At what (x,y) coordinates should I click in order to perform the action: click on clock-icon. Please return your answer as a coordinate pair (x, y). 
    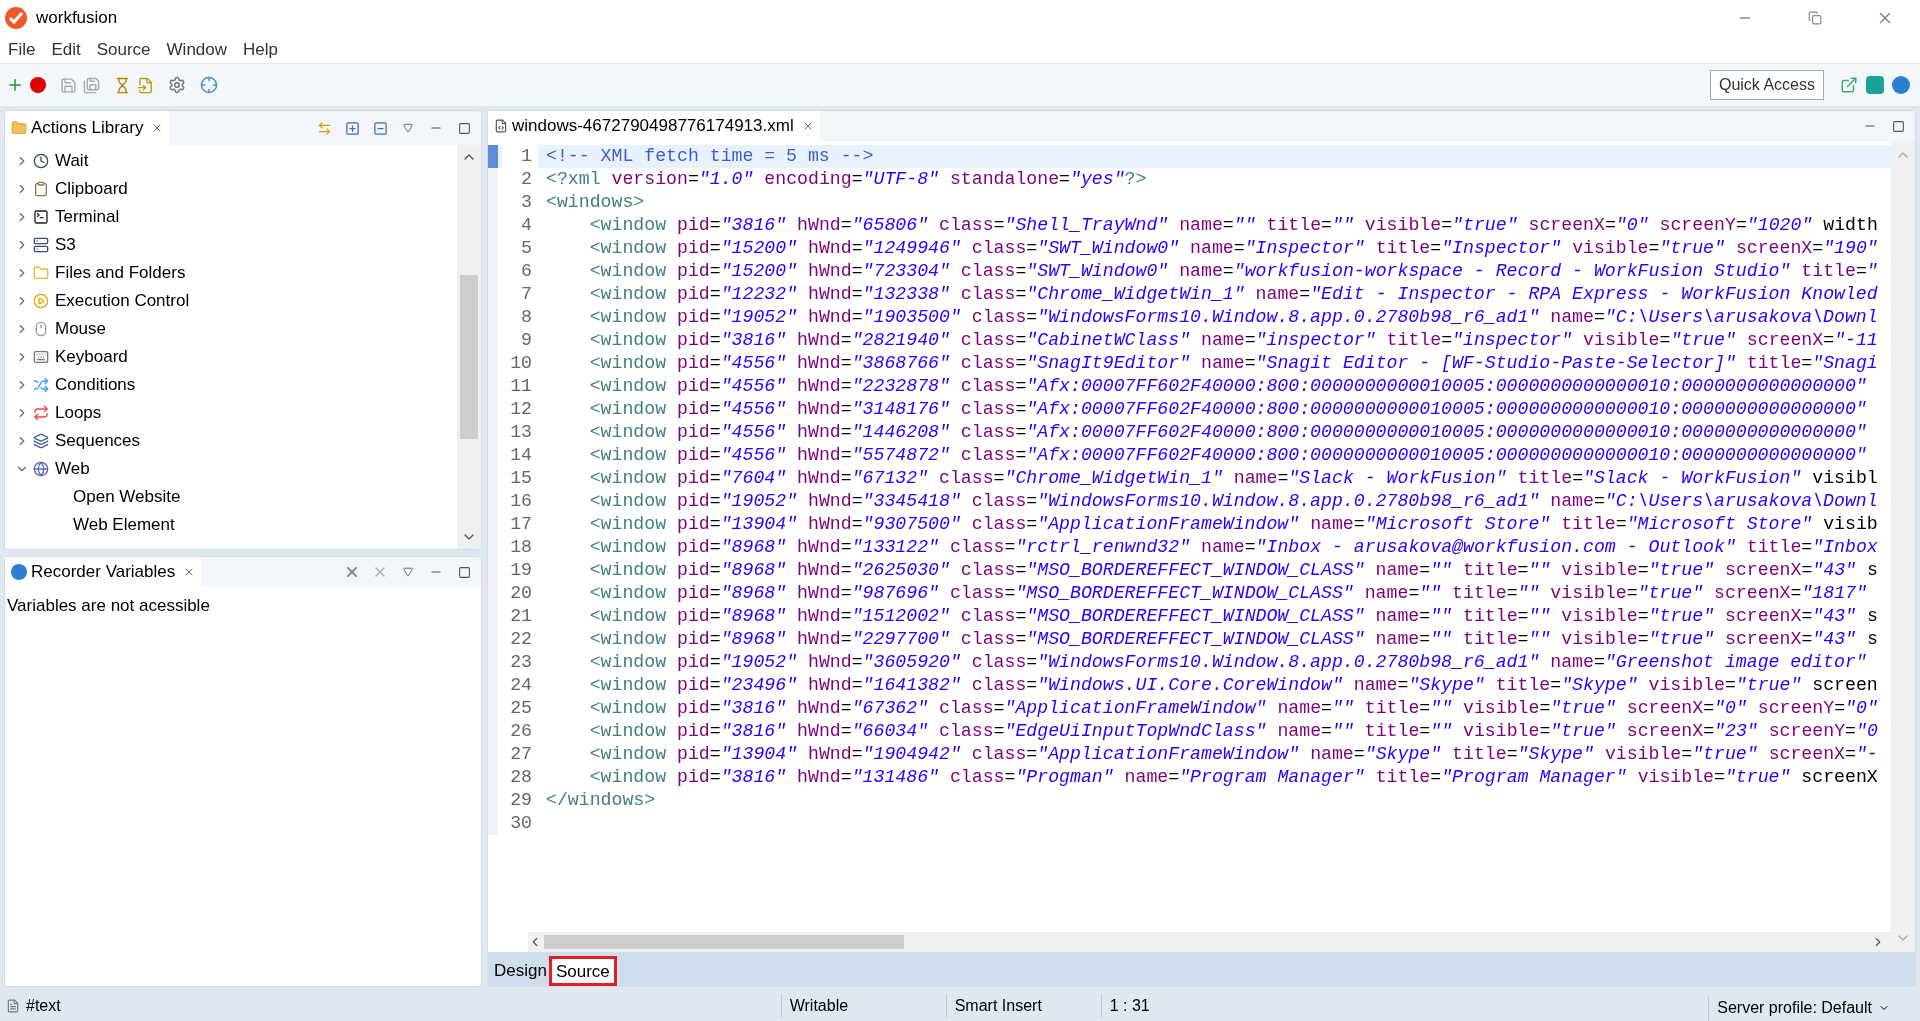
    Looking at the image, I should click on (41, 161).